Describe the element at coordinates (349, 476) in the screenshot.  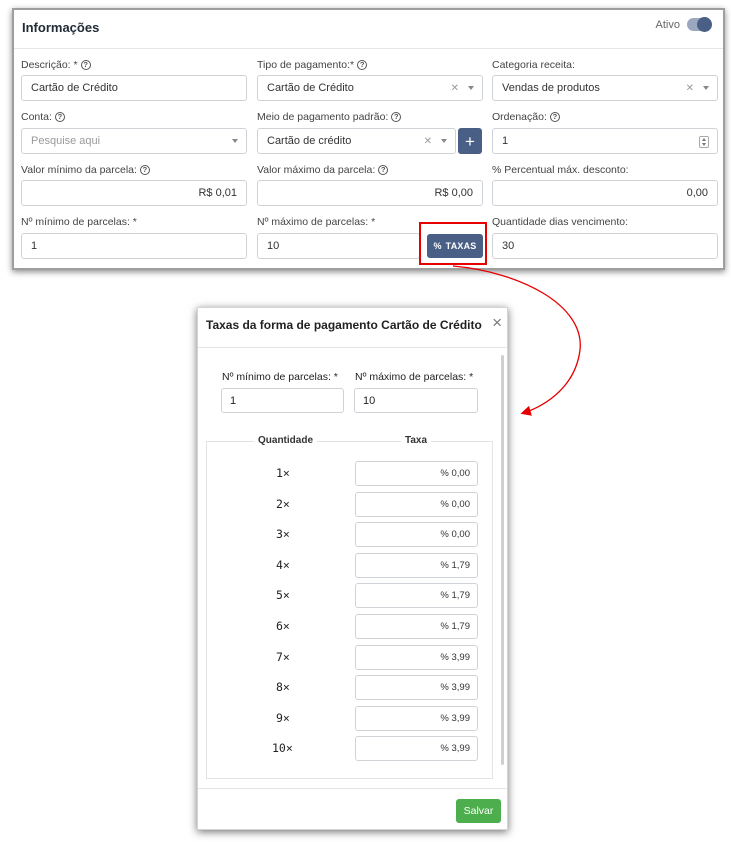
I see `rate-row: 1× % 0,00` at that location.